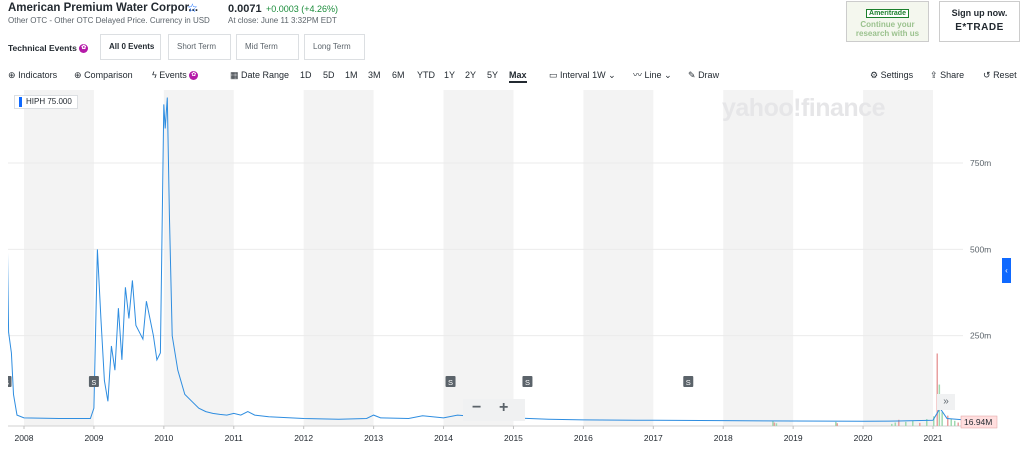 The height and width of the screenshot is (455, 1024). I want to click on period-5y: 5Y, so click(492, 75).